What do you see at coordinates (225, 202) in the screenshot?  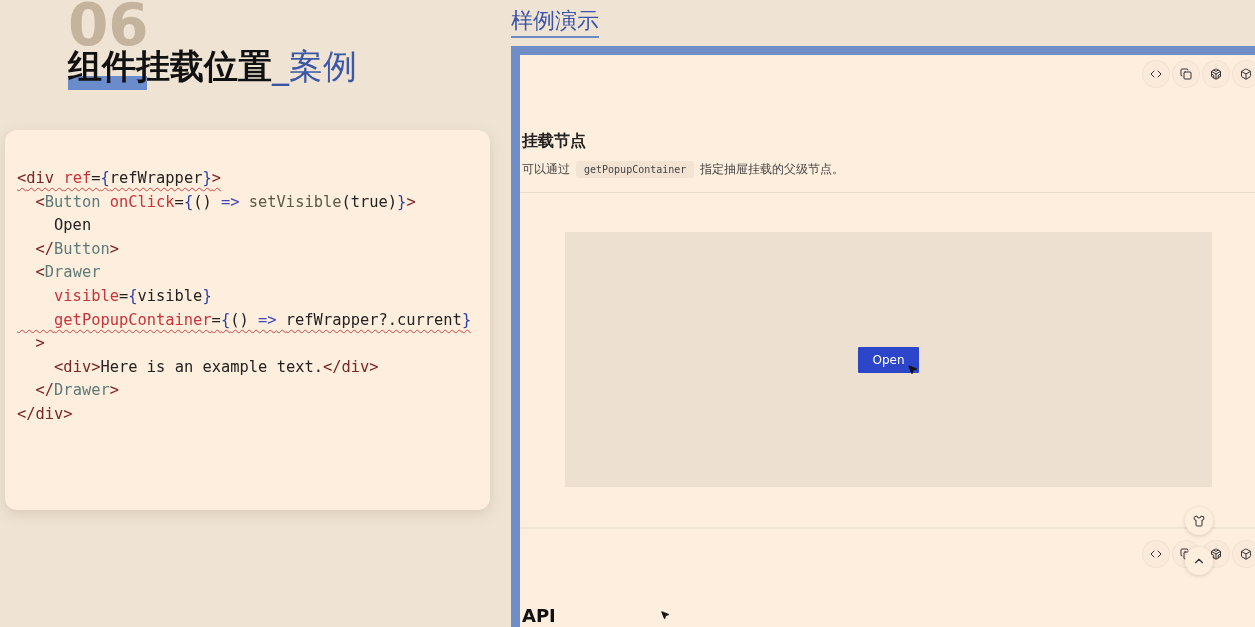 I see `code-line: <Button onClick={() => setVisible(true)}>` at bounding box center [225, 202].